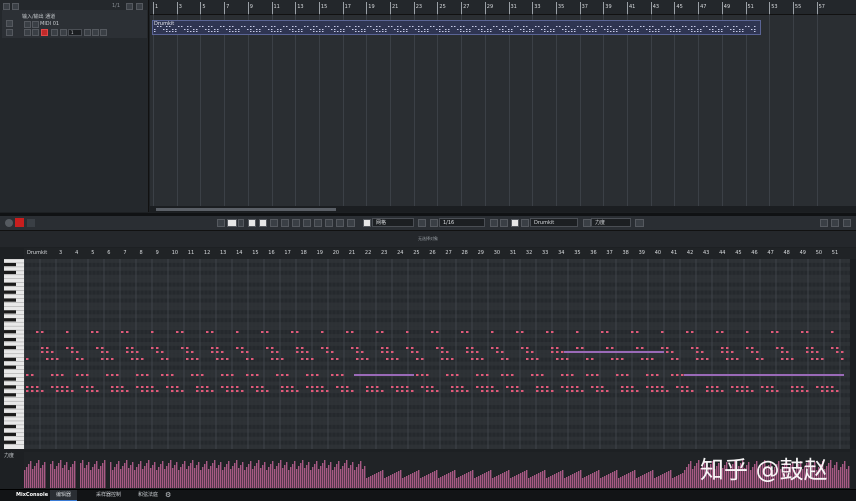 This screenshot has width=856, height=501. What do you see at coordinates (494, 223) in the screenshot?
I see `quantize-panel-icon` at bounding box center [494, 223].